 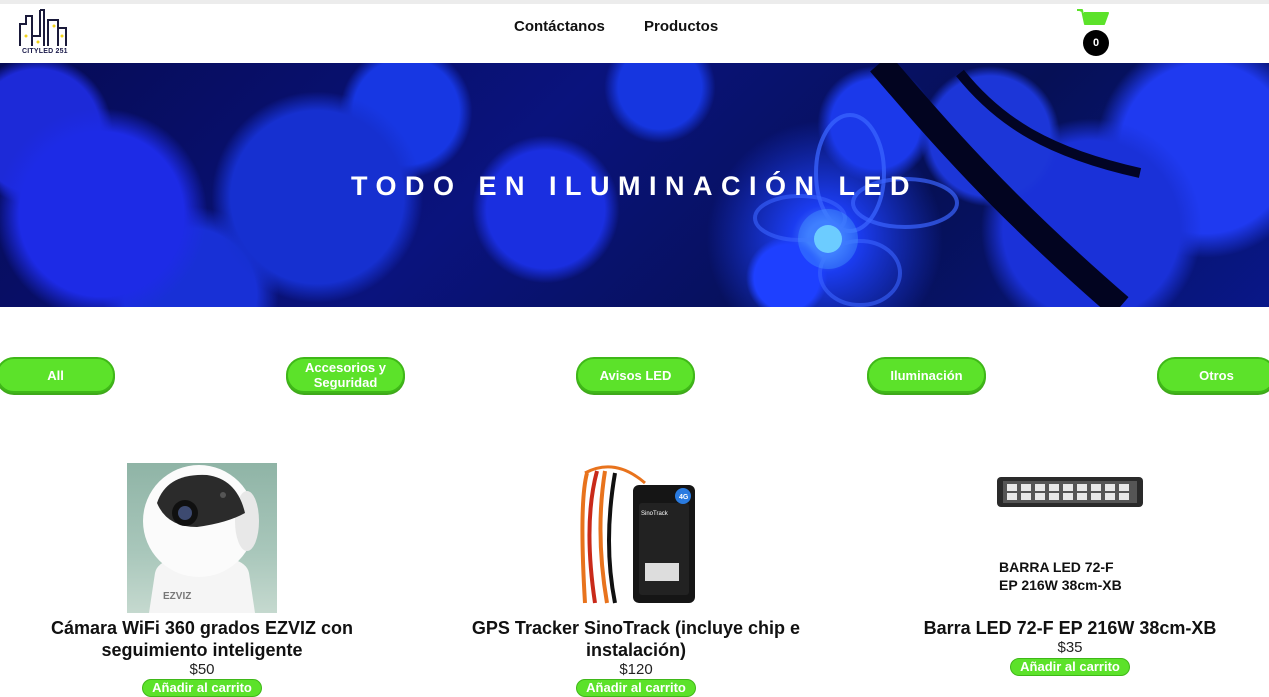 I want to click on product-price: $50, so click(x=202, y=669).